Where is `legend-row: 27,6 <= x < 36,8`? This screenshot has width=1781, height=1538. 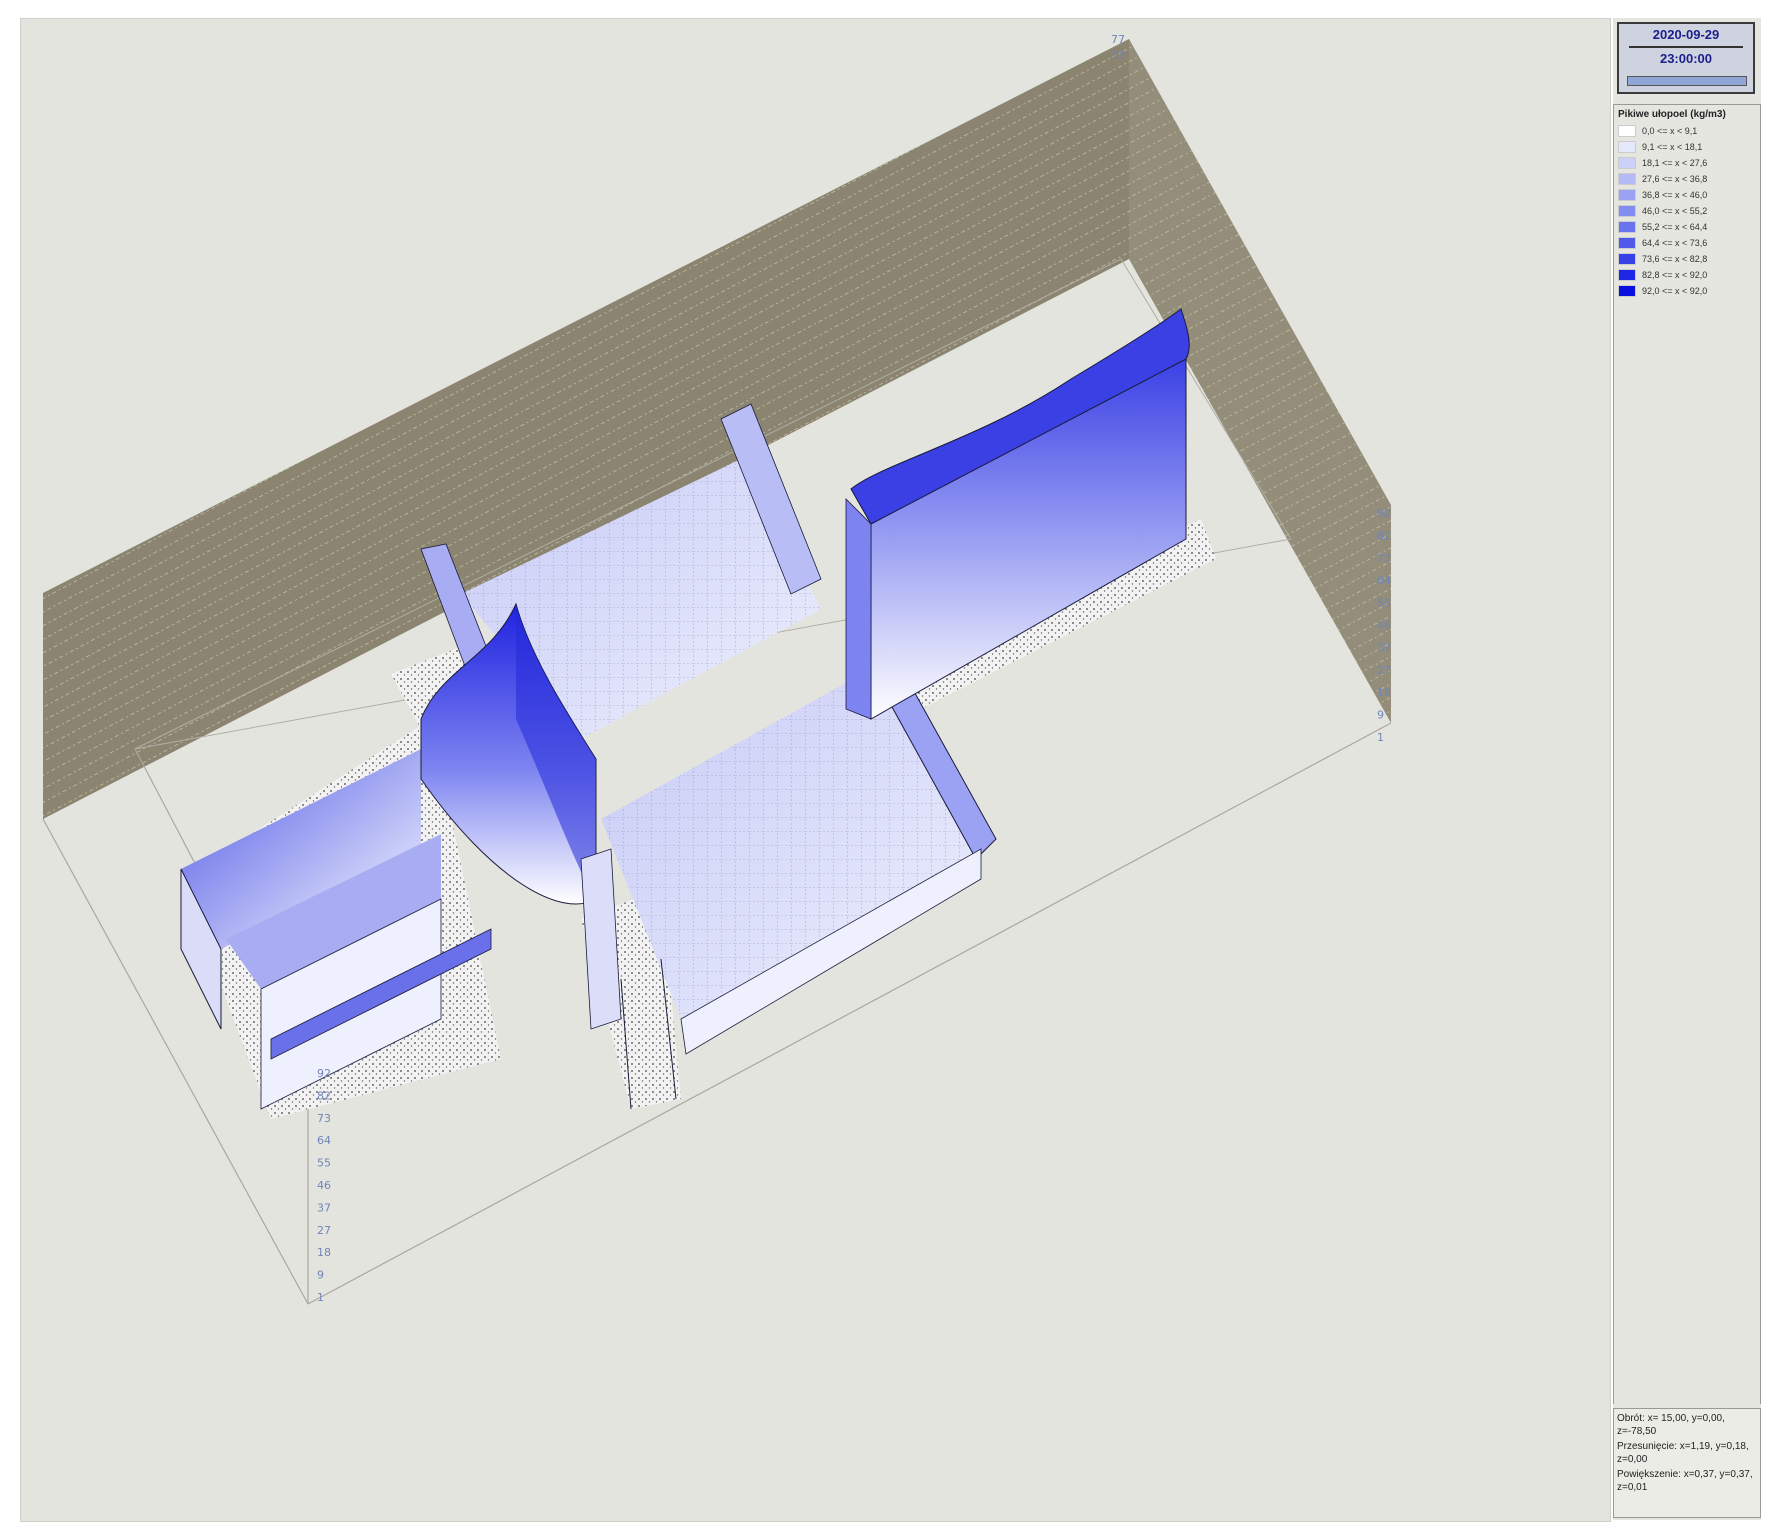 legend-row: 27,6 <= x < 36,8 is located at coordinates (1687, 179).